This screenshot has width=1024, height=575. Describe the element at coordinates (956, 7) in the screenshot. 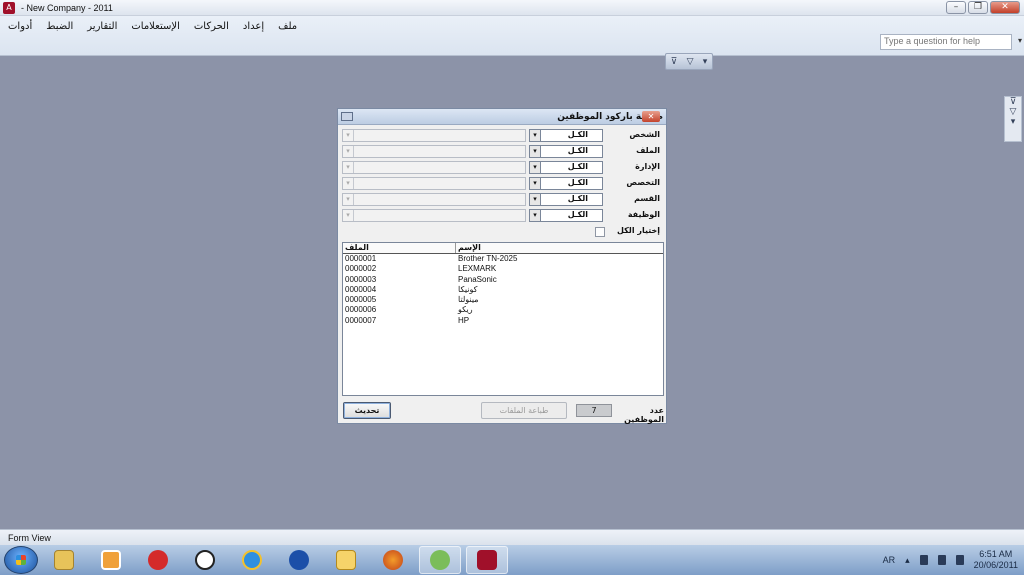

I see `minimize-button: –` at that location.